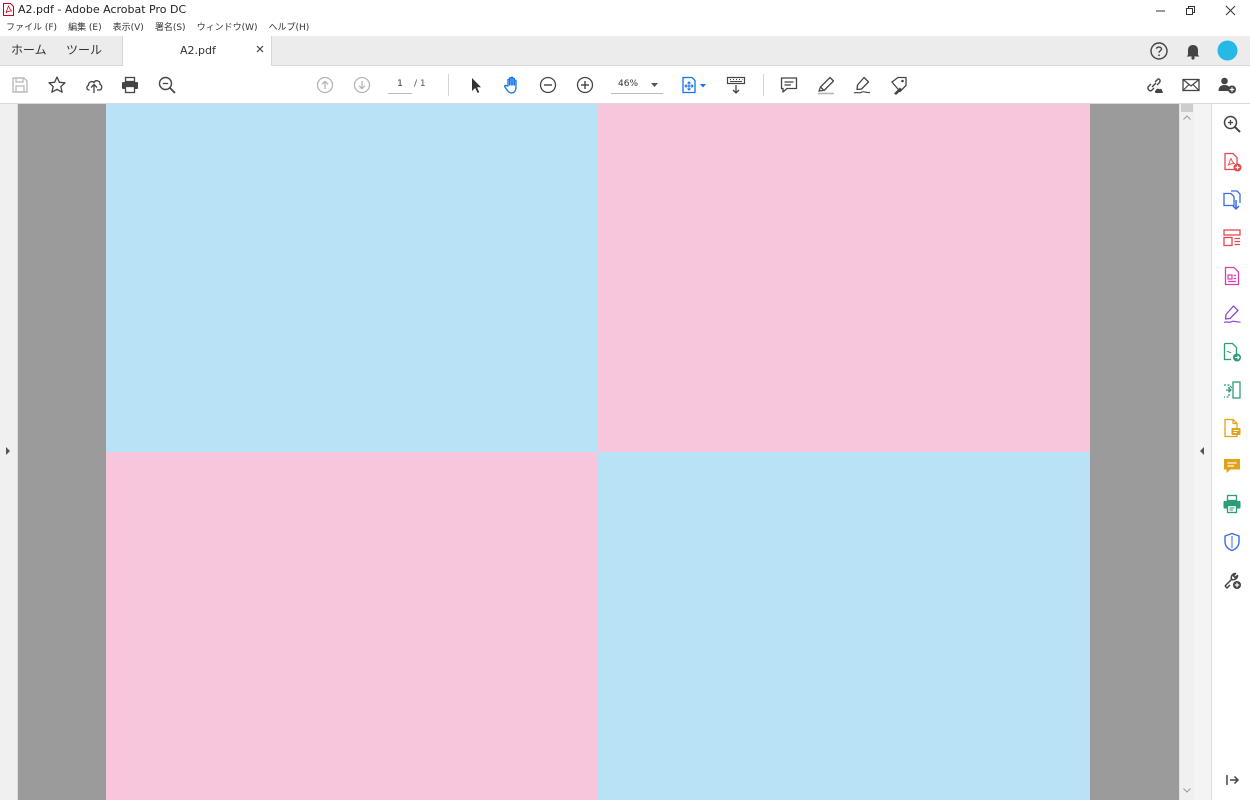  I want to click on envelope-icon, so click(1191, 85).